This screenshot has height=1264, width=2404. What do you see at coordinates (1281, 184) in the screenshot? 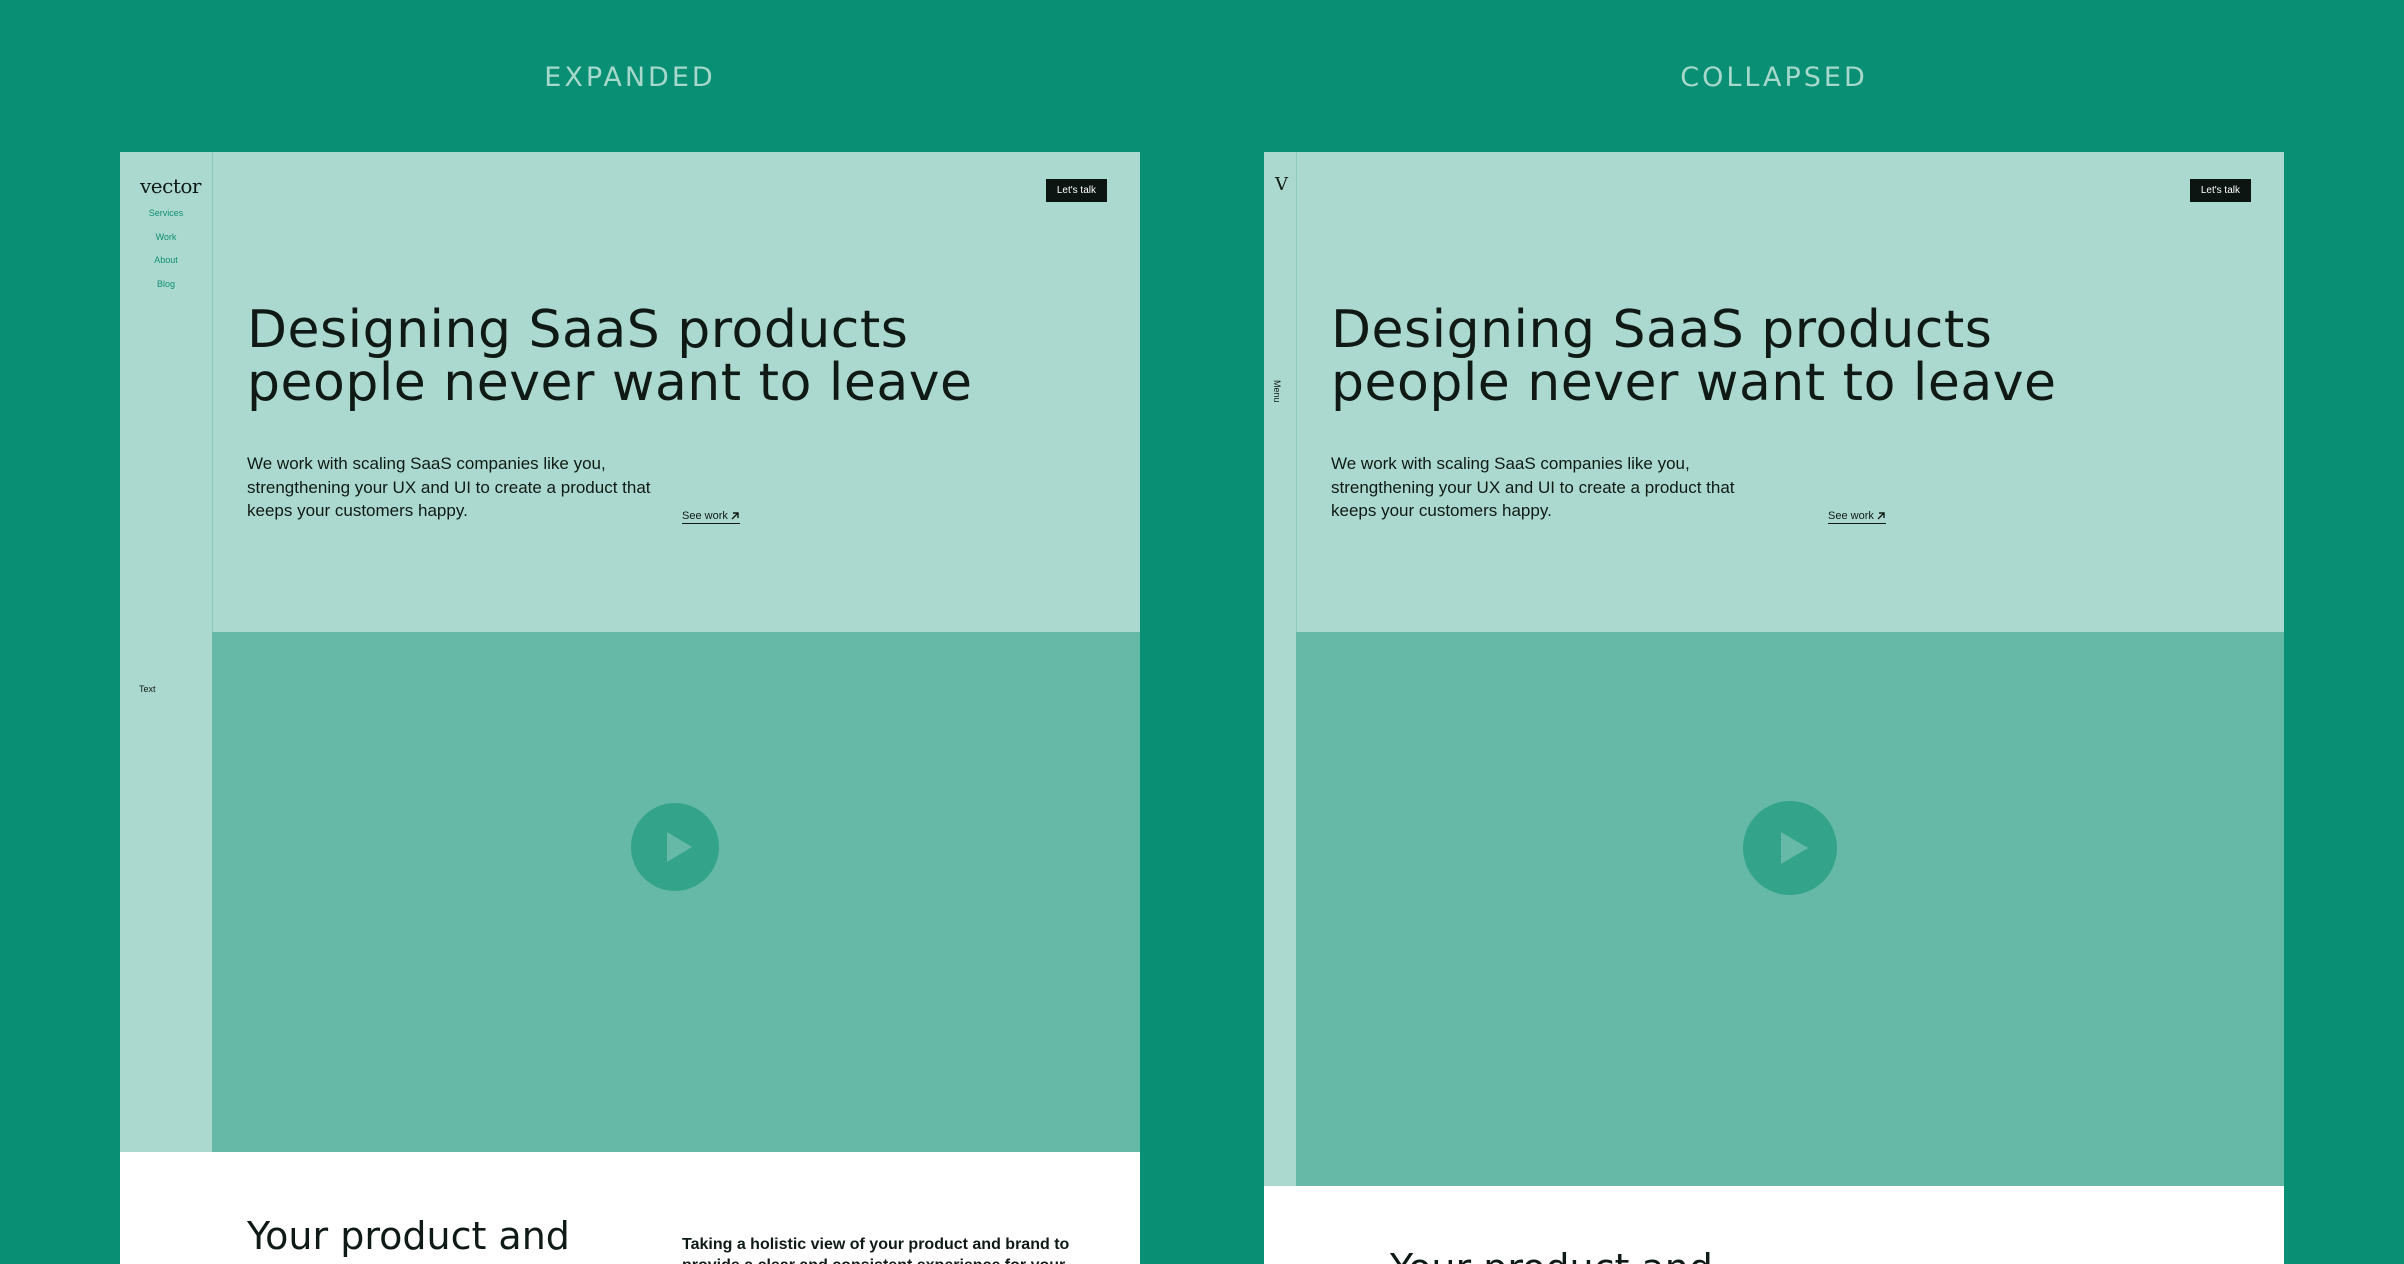
I see `logo-mark: V` at bounding box center [1281, 184].